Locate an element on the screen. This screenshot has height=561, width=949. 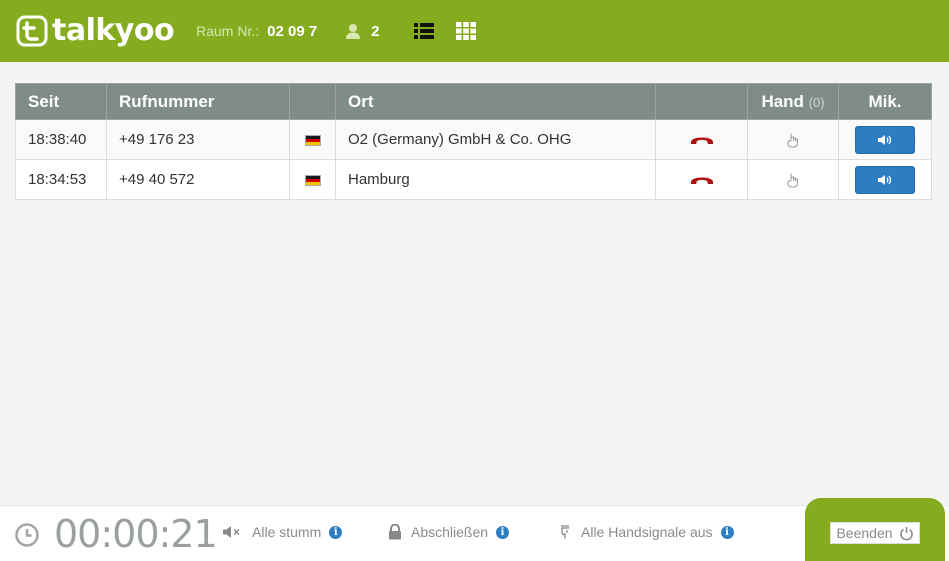
hand-header-label: Hand is located at coordinates (782, 101).